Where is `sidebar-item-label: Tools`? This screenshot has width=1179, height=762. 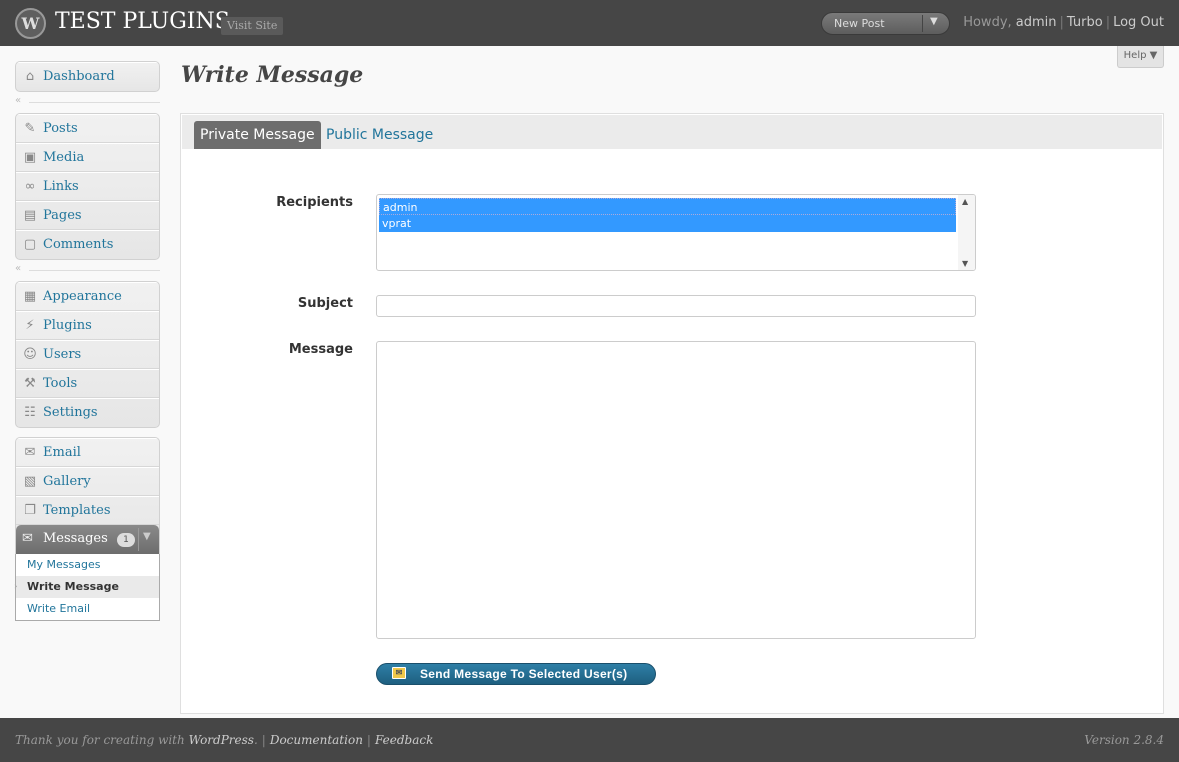
sidebar-item-label: Tools is located at coordinates (60, 383).